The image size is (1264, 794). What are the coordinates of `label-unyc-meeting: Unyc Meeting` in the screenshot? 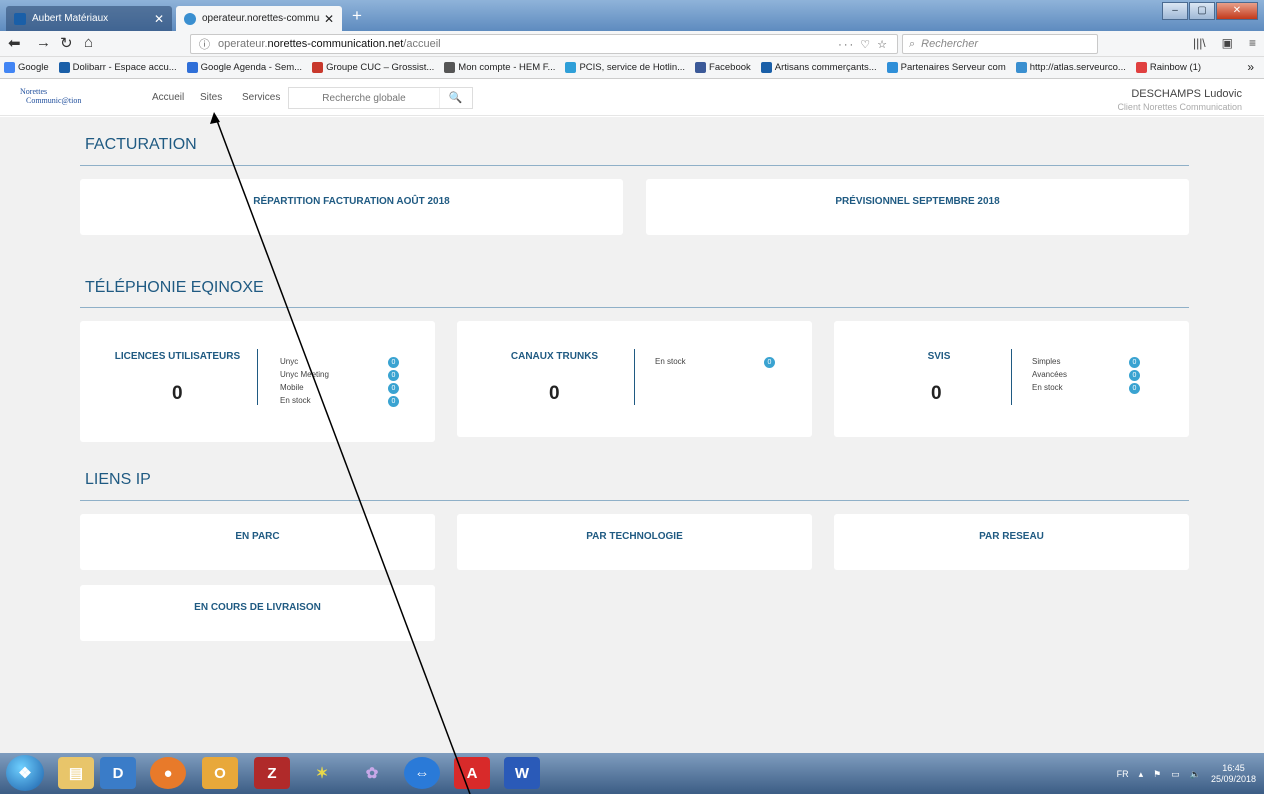 It's located at (304, 374).